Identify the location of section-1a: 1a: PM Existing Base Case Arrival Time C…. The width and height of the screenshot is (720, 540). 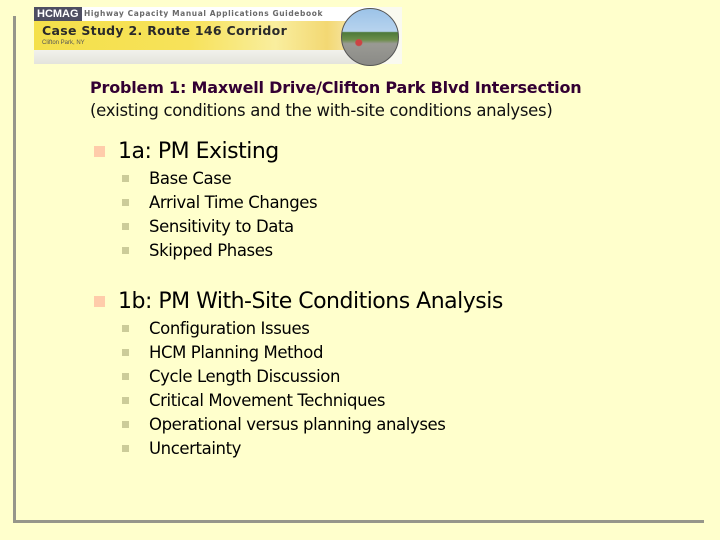
(206, 199).